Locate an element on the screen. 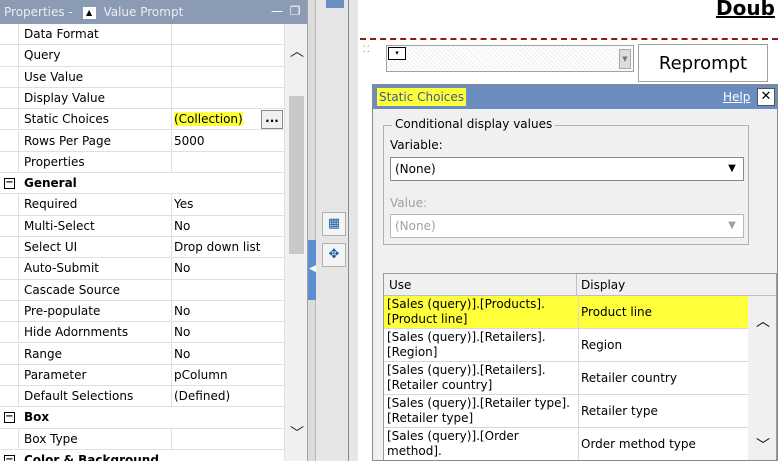  display-cell: Region is located at coordinates (663, 345).